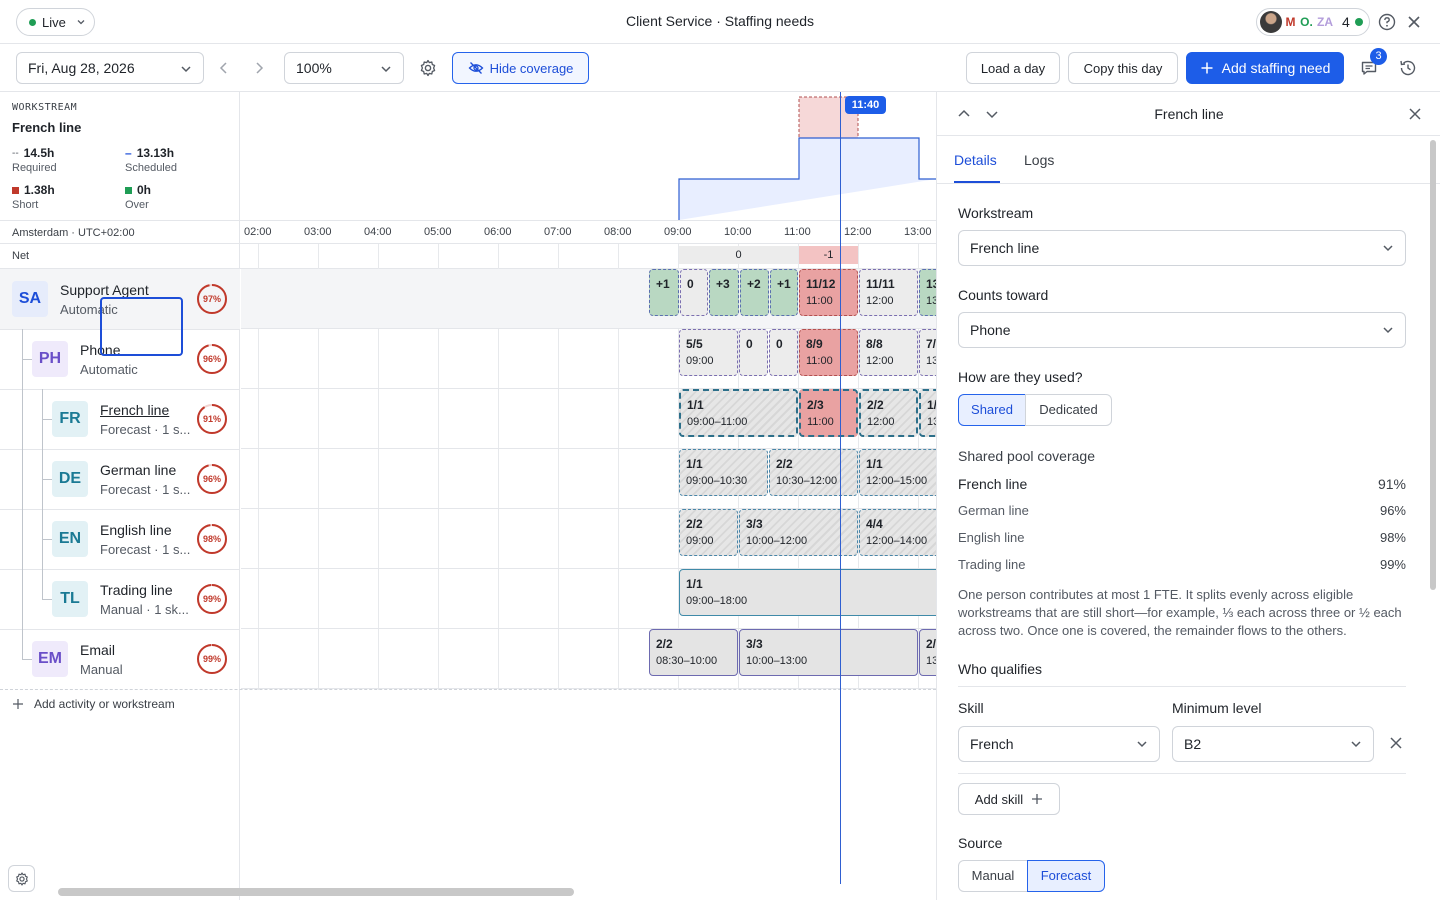 The height and width of the screenshot is (900, 1440). What do you see at coordinates (927, 352) in the screenshot?
I see `need-cell: 7/13` at bounding box center [927, 352].